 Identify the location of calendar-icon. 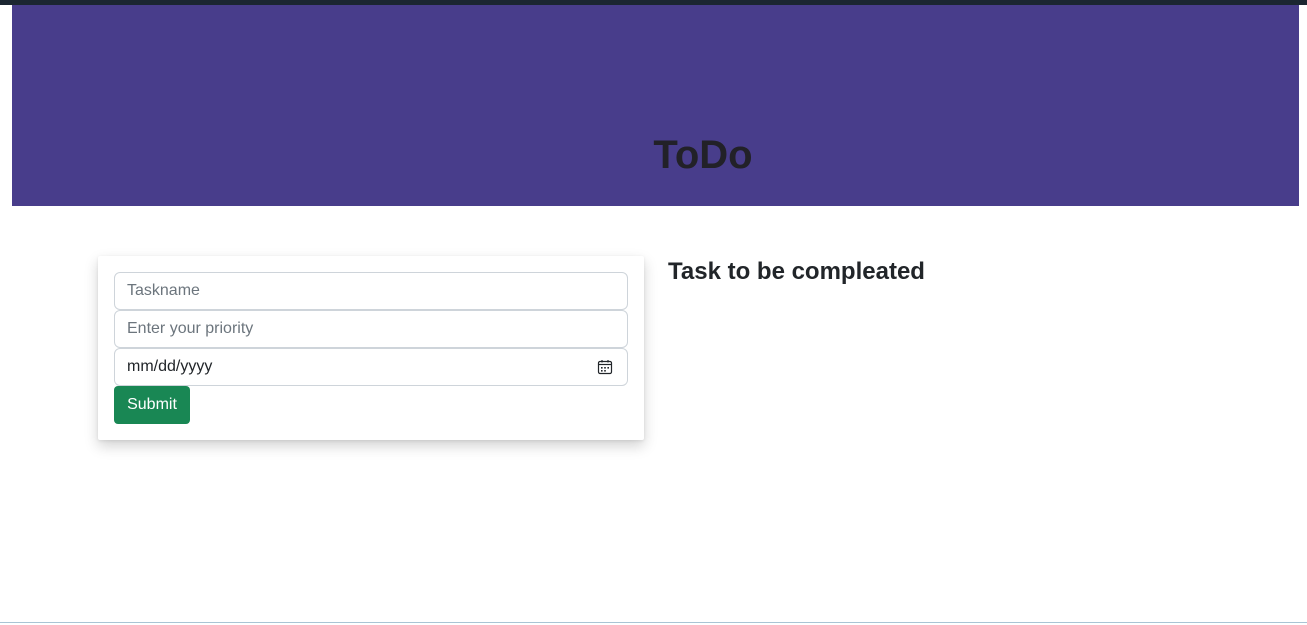
(605, 367).